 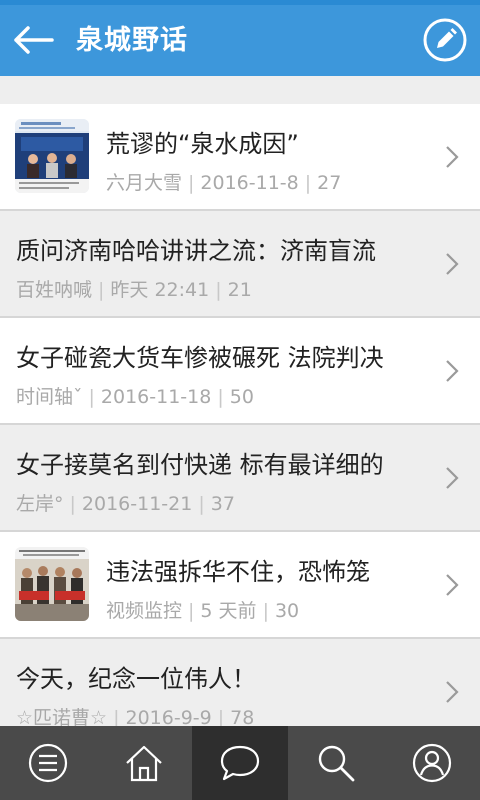 I want to click on post-meta: 左岸° | 2016-11-21 | 37, so click(x=125, y=502).